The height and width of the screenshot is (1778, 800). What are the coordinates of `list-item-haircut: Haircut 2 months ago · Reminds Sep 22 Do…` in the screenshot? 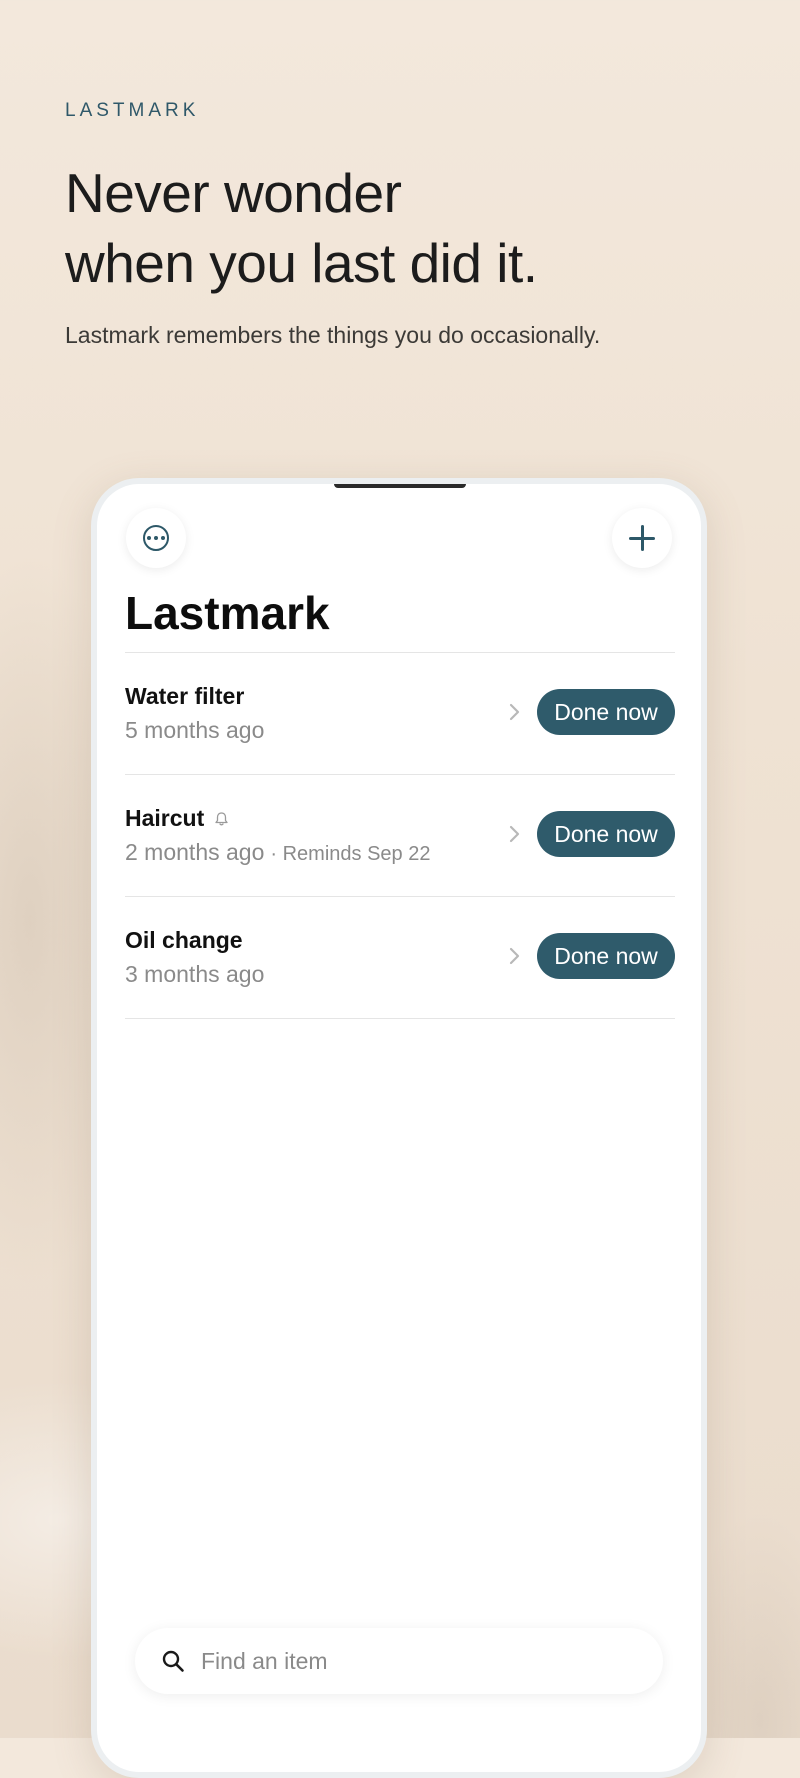 It's located at (400, 836).